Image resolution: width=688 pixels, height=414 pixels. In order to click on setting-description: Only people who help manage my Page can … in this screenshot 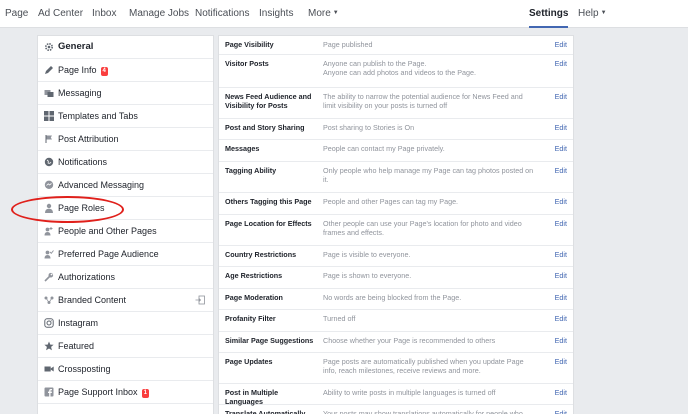, I will do `click(430, 175)`.